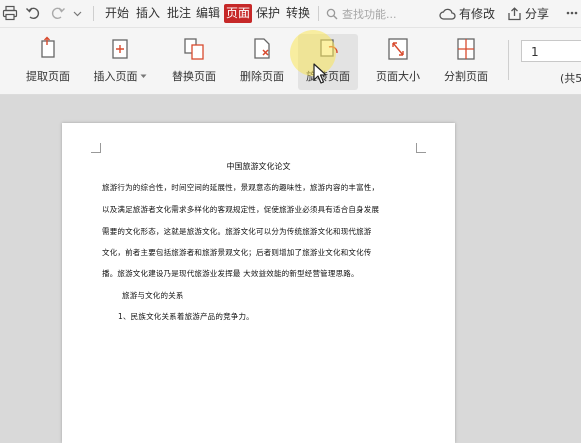  Describe the element at coordinates (48, 62) in the screenshot. I see `extract-pages-button: 提取页面` at that location.